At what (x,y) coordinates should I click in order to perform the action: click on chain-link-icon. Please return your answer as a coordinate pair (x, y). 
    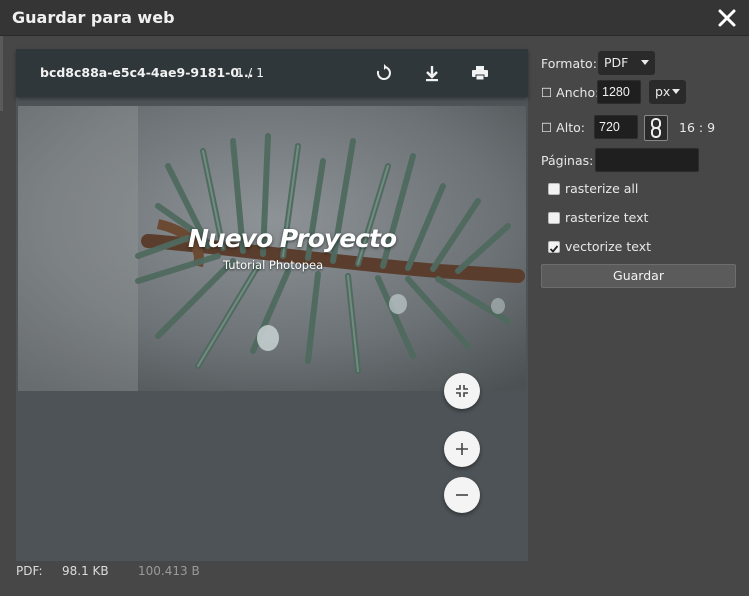
    Looking at the image, I should click on (656, 128).